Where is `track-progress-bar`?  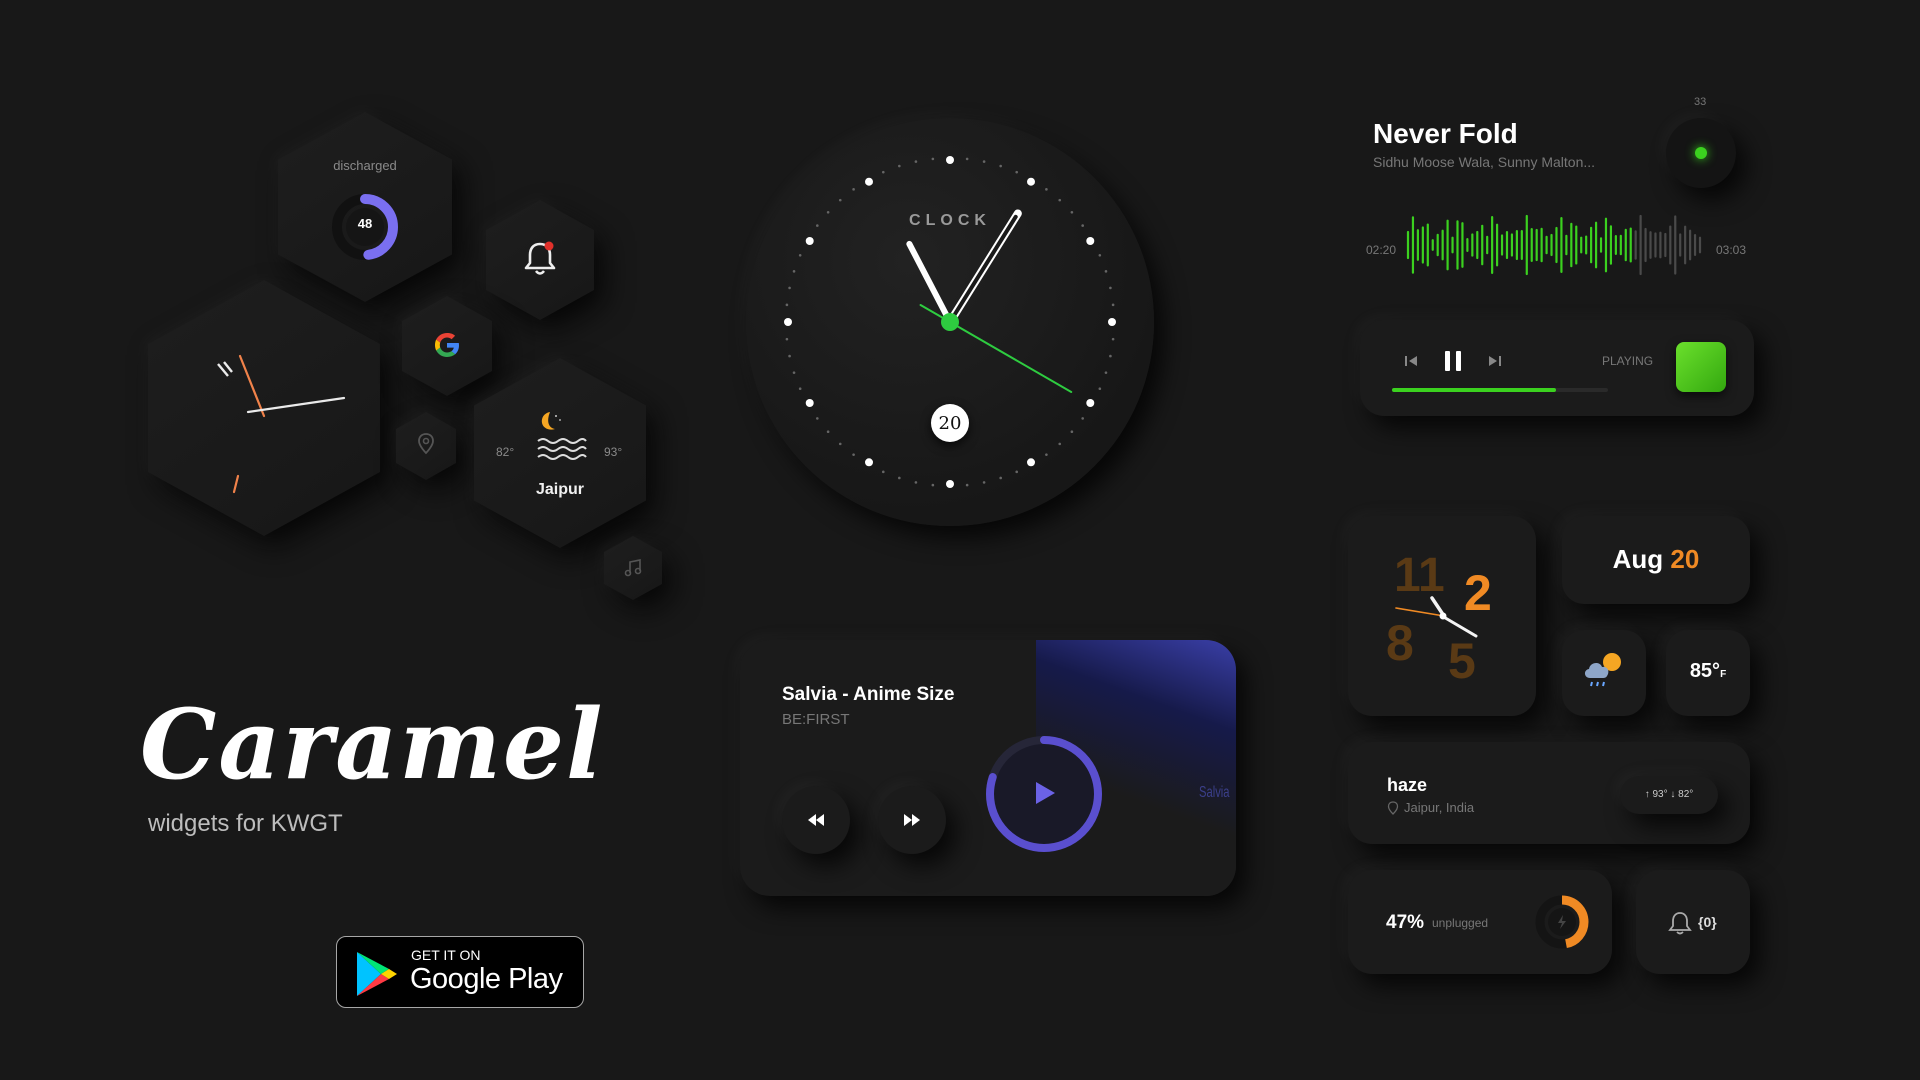 track-progress-bar is located at coordinates (1500, 390).